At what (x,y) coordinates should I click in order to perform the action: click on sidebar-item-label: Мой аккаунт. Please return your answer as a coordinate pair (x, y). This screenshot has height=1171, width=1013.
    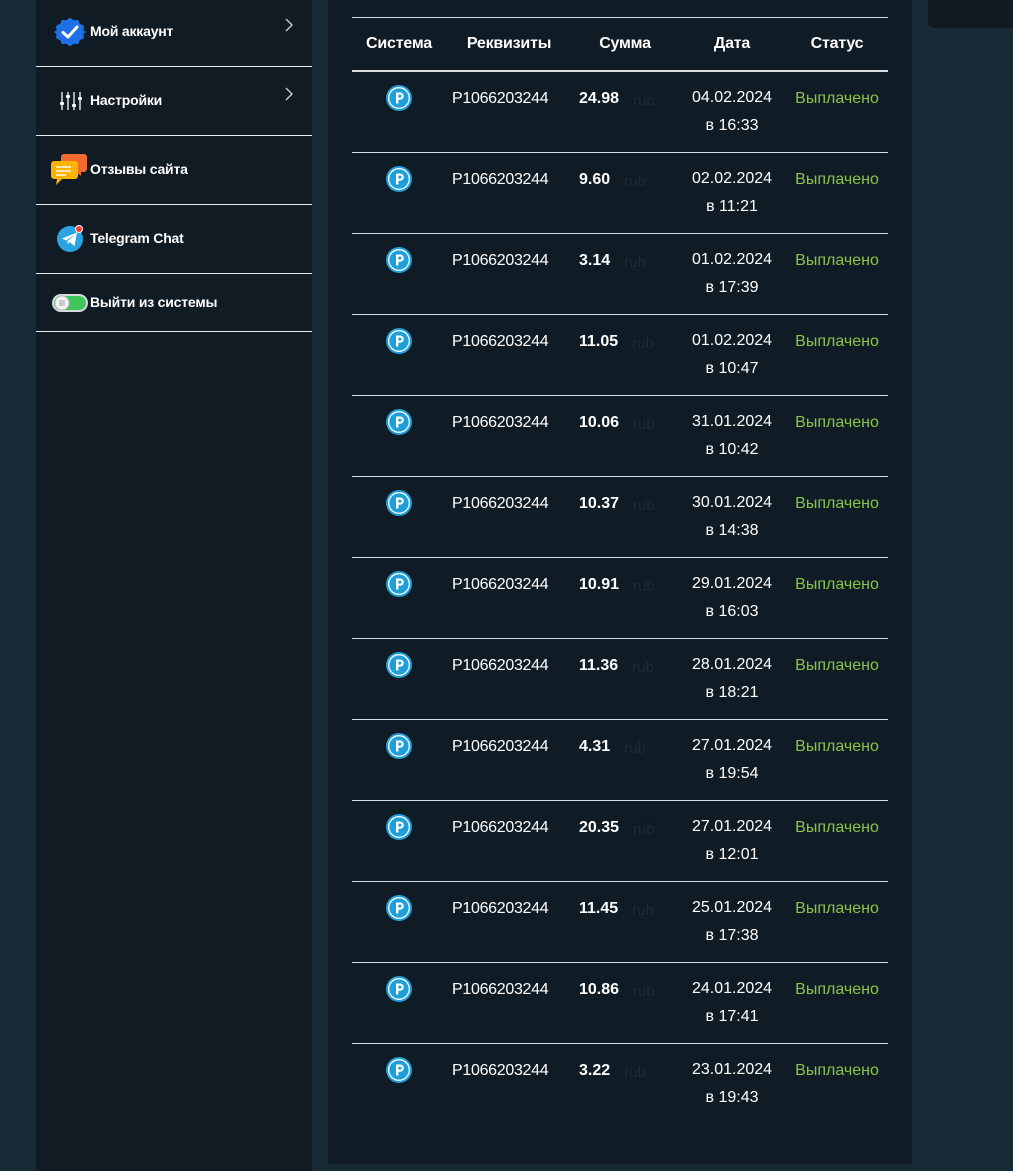
    Looking at the image, I should click on (132, 31).